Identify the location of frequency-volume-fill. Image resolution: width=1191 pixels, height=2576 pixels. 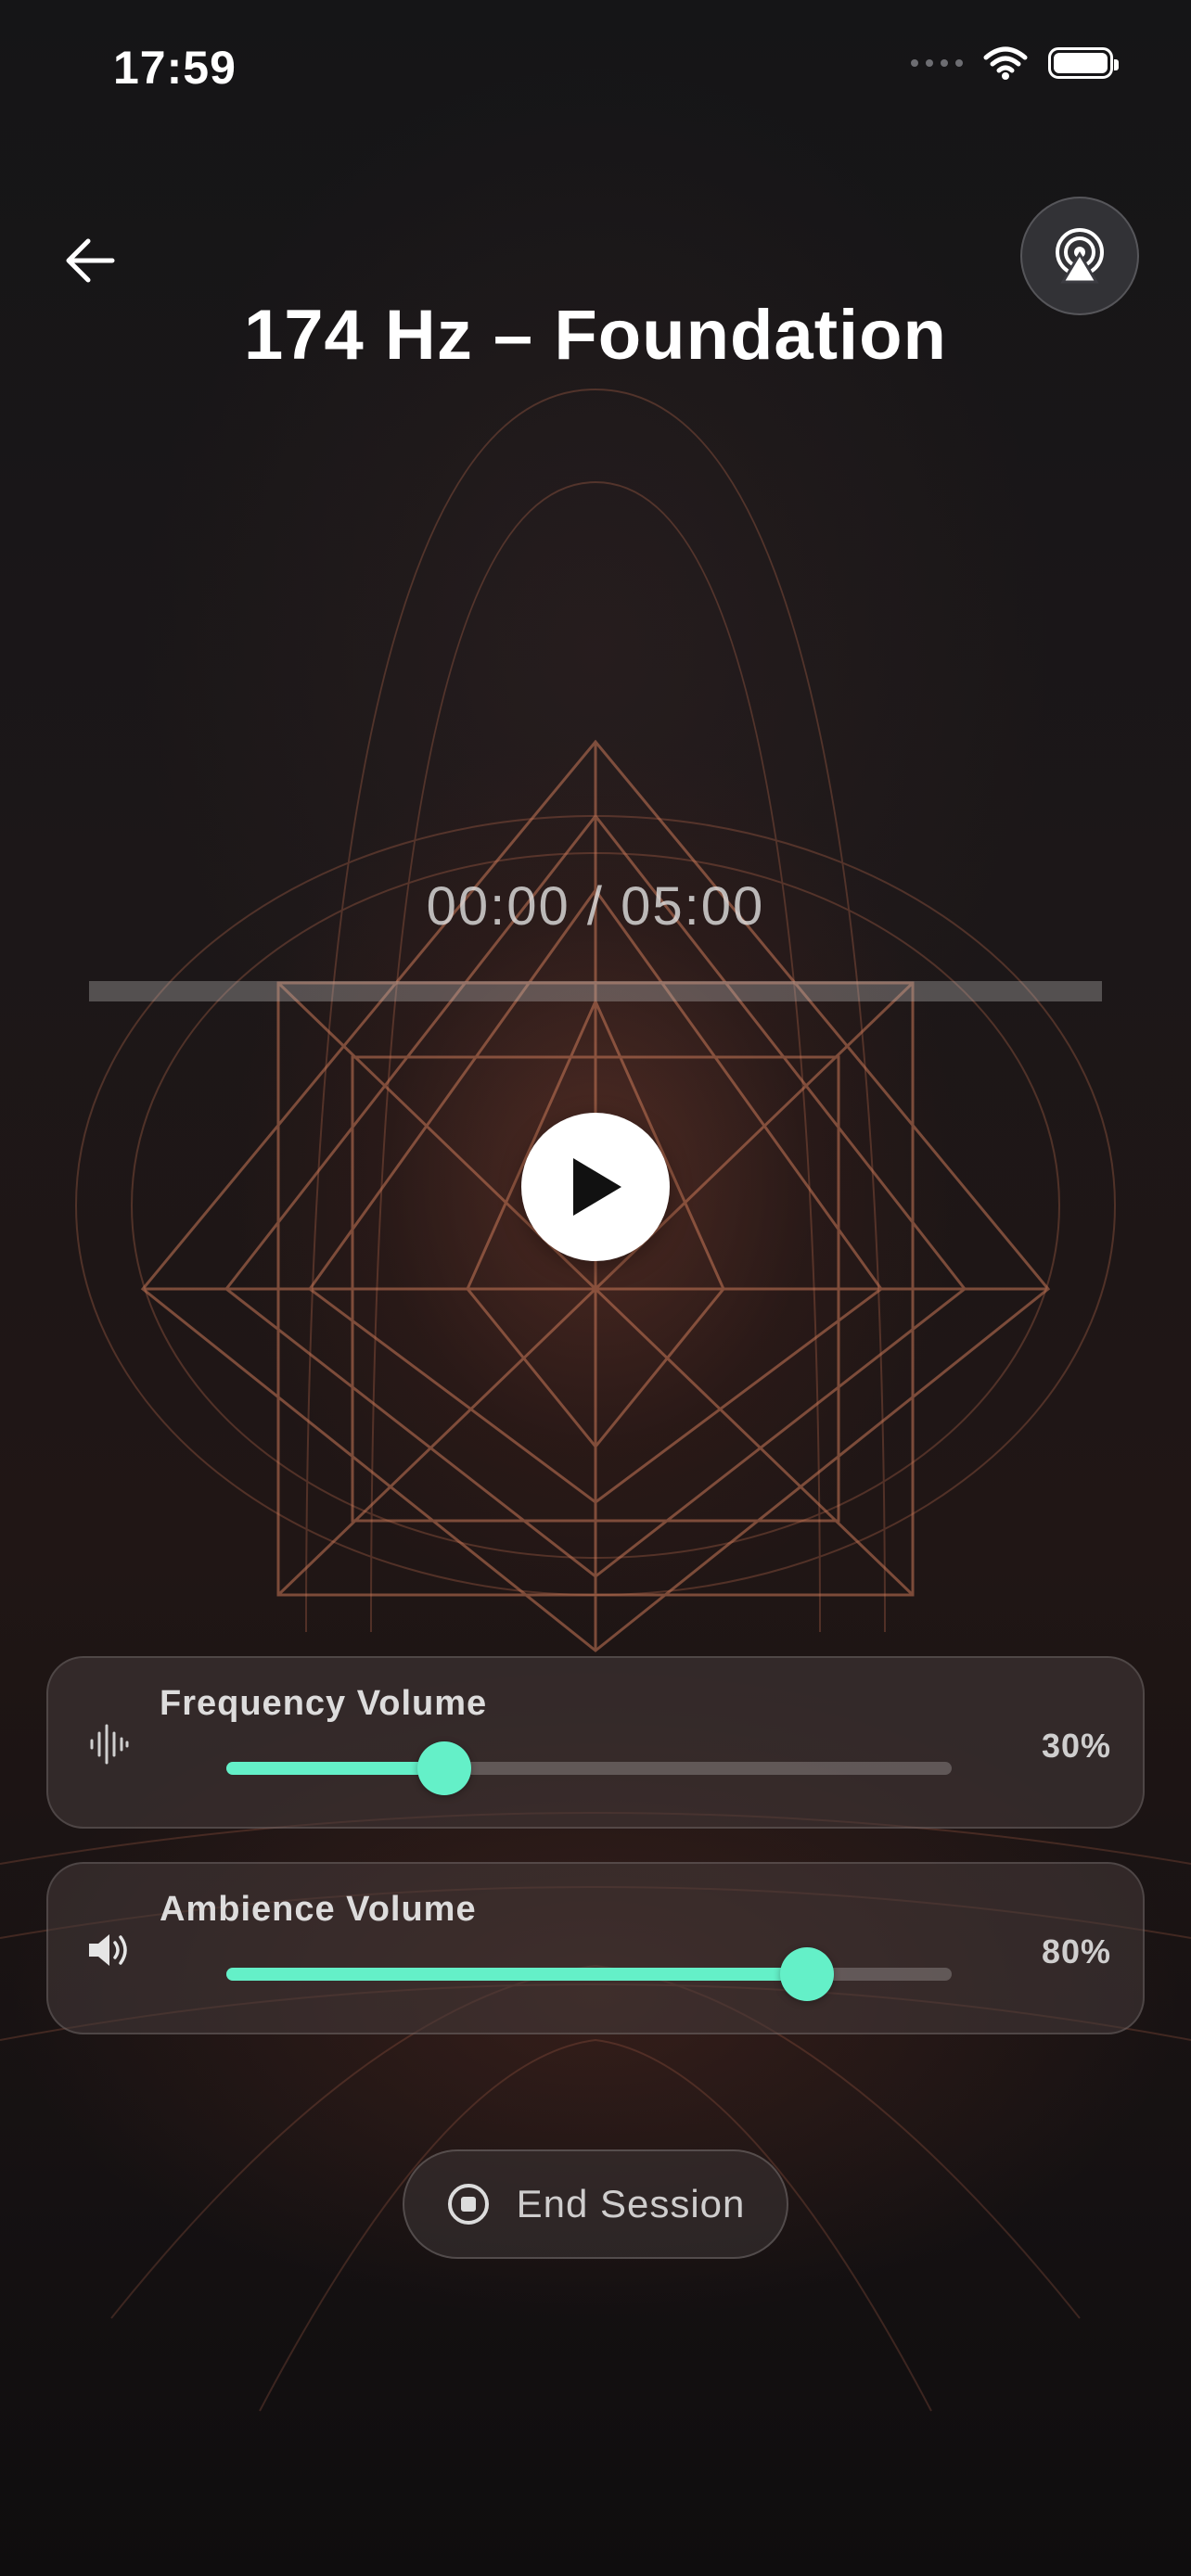
(335, 1768).